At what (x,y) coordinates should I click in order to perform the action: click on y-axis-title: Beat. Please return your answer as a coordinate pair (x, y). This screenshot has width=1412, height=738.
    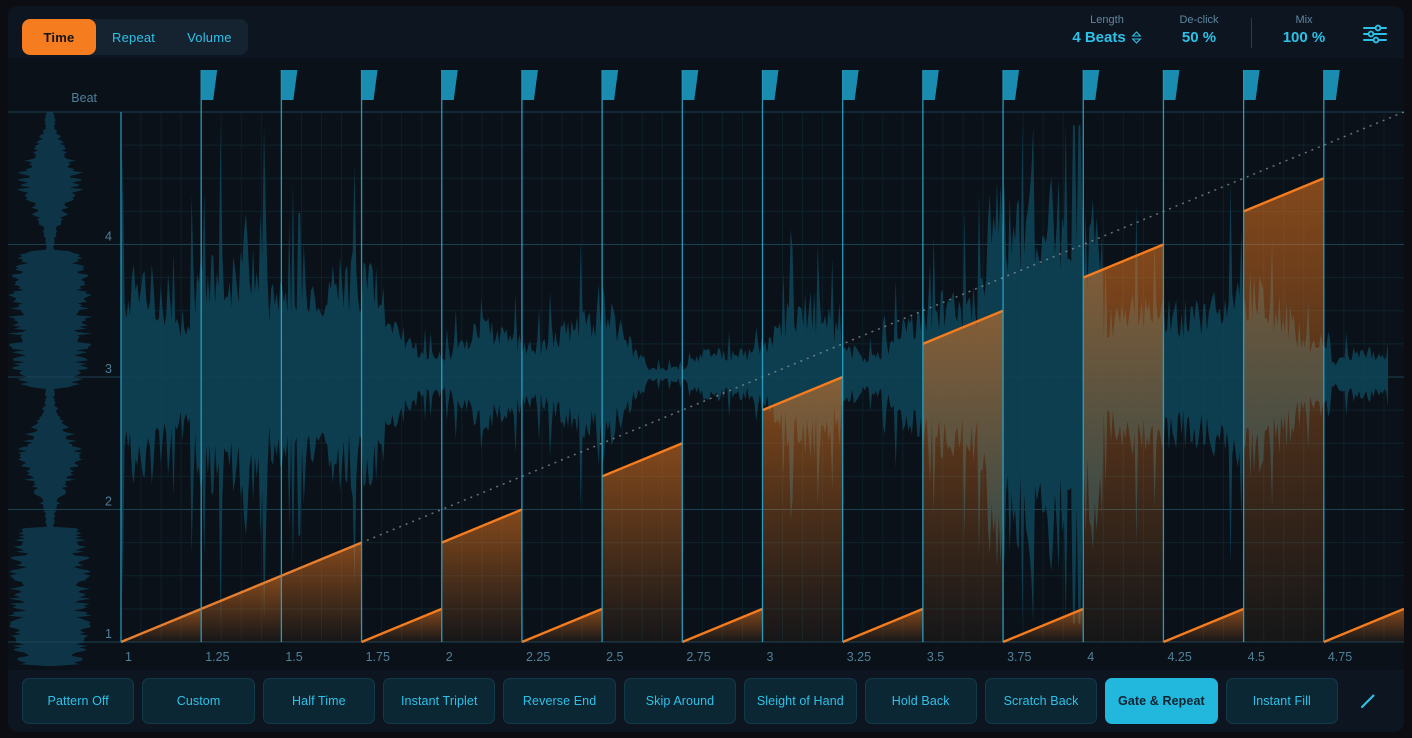
    Looking at the image, I should click on (84, 98).